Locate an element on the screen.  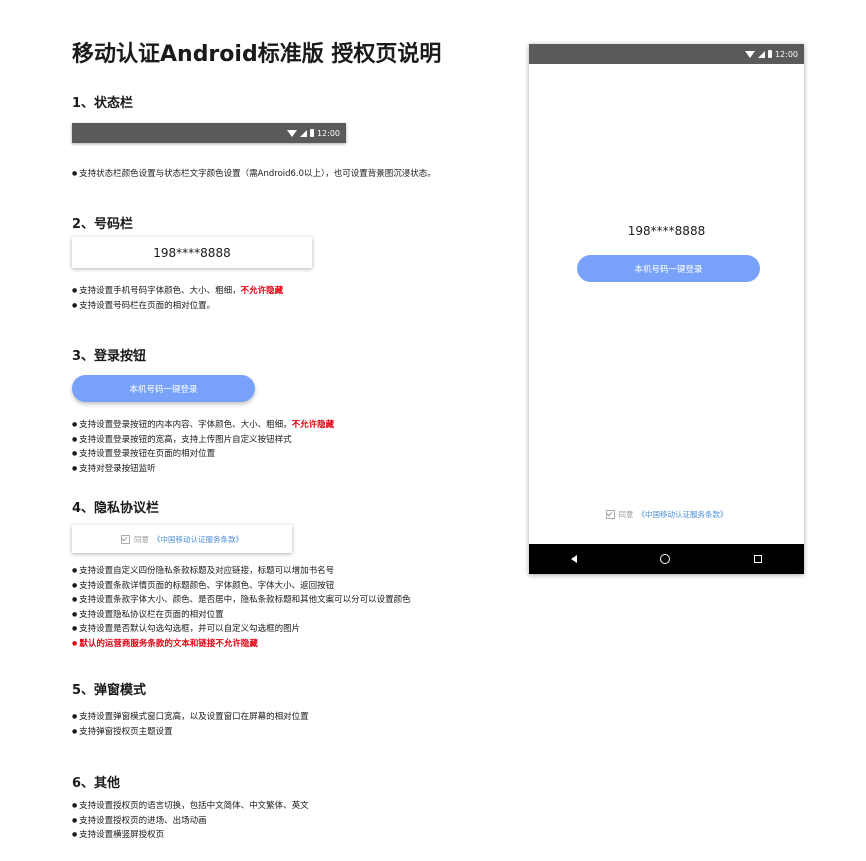
list-item: 支持设置弹窗模式窗口宽高，以及设置窗口在屏幕的相对位置 is located at coordinates (190, 717).